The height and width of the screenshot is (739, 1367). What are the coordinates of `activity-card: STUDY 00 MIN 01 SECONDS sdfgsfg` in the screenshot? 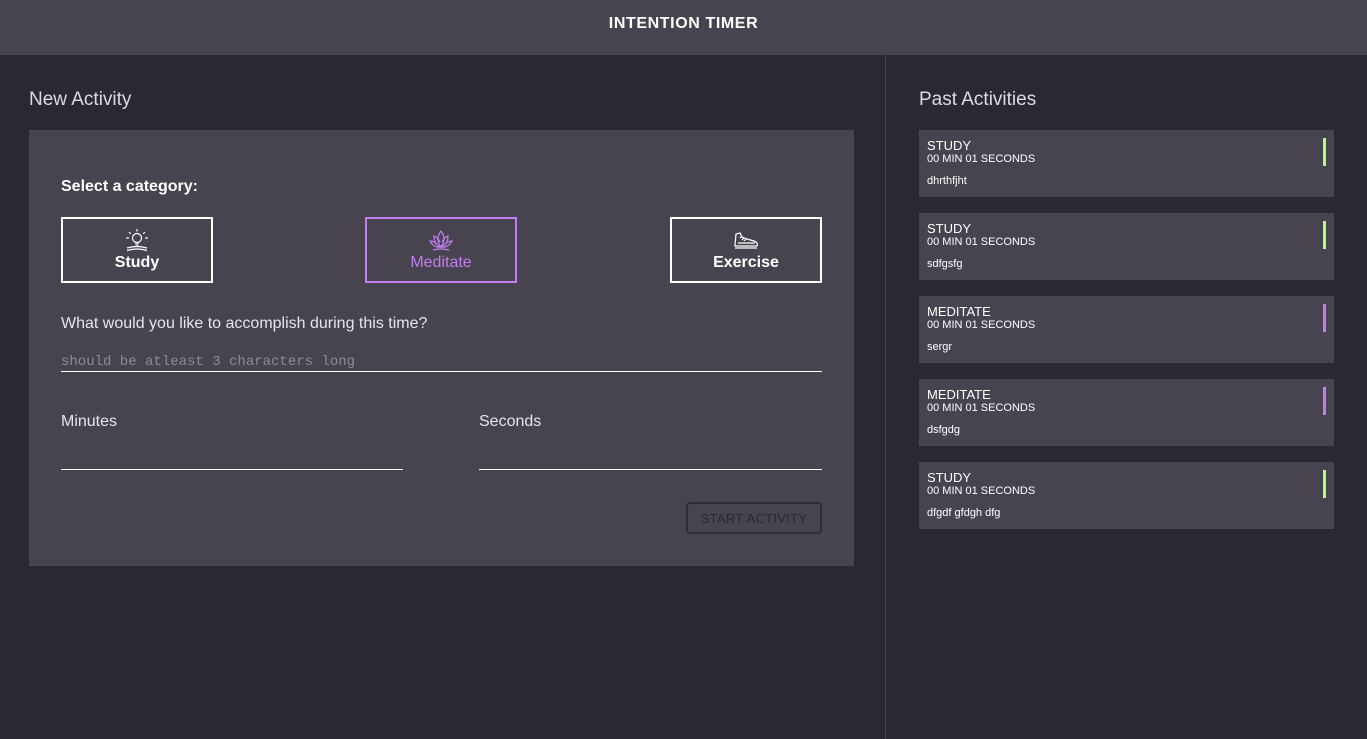 It's located at (1126, 246).